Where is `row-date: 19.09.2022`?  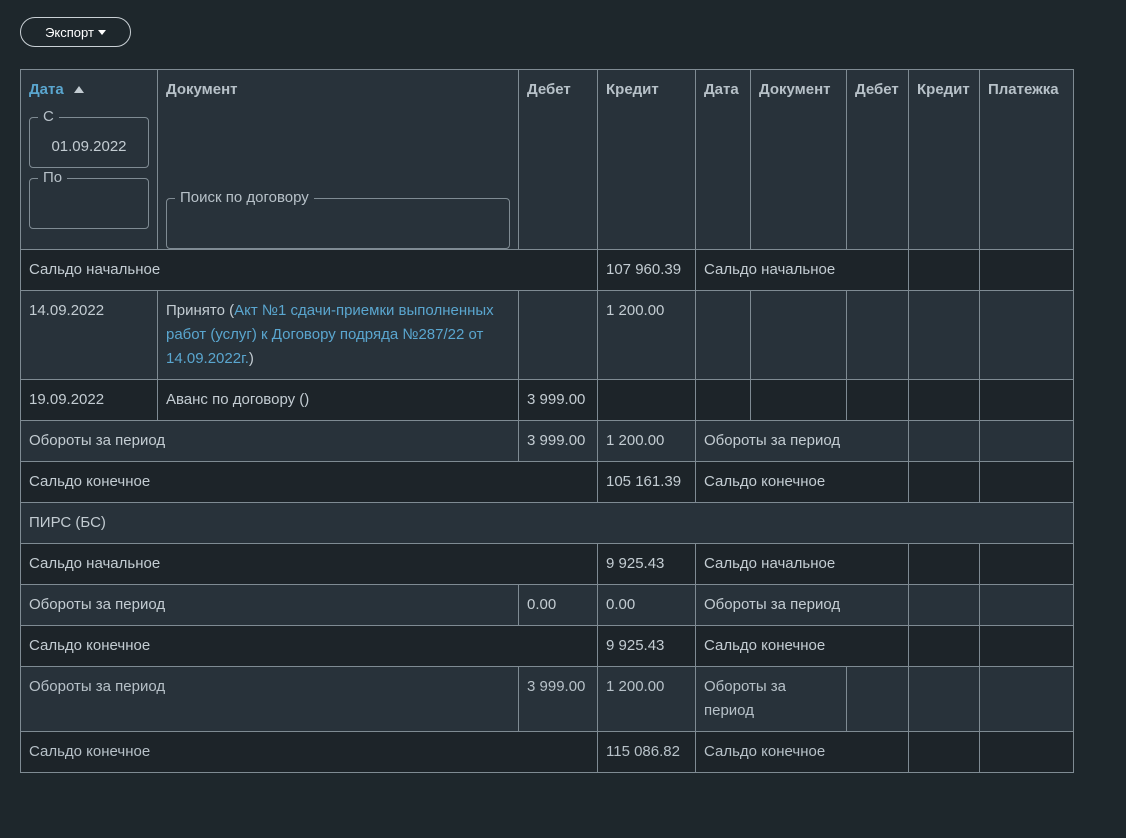
row-date: 19.09.2022 is located at coordinates (89, 400).